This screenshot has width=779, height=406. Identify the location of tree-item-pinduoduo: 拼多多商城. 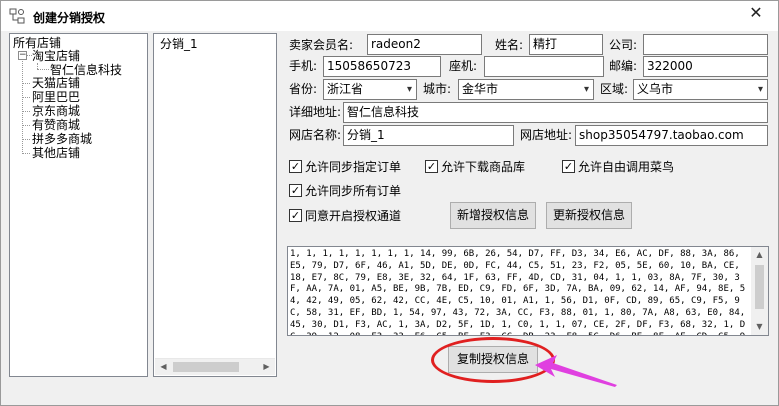
(62, 139).